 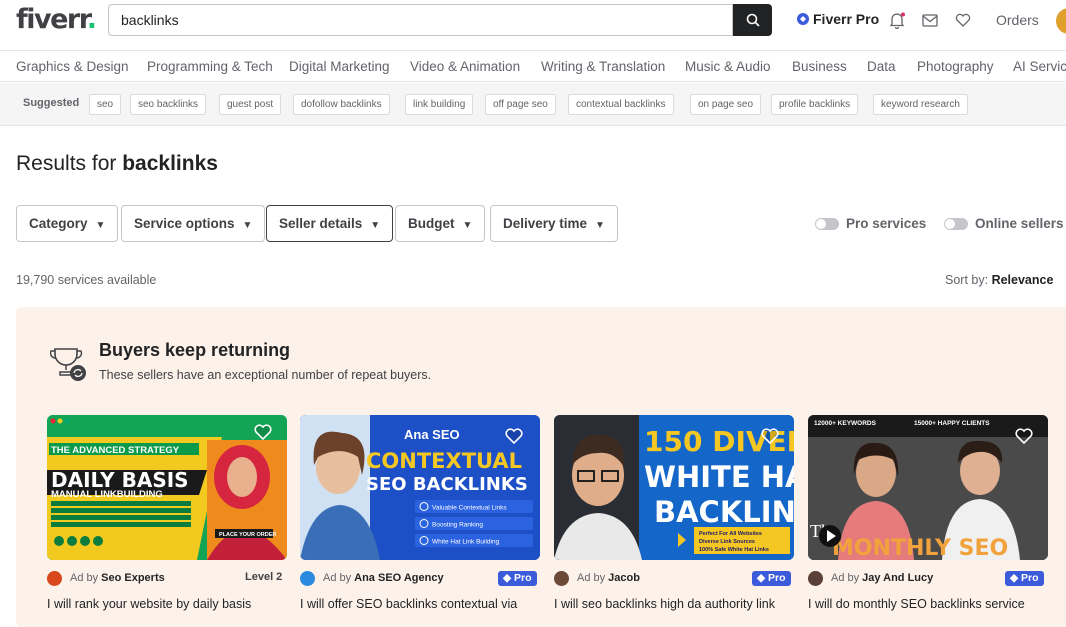 I want to click on suggested-chip: seo, so click(x=105, y=104).